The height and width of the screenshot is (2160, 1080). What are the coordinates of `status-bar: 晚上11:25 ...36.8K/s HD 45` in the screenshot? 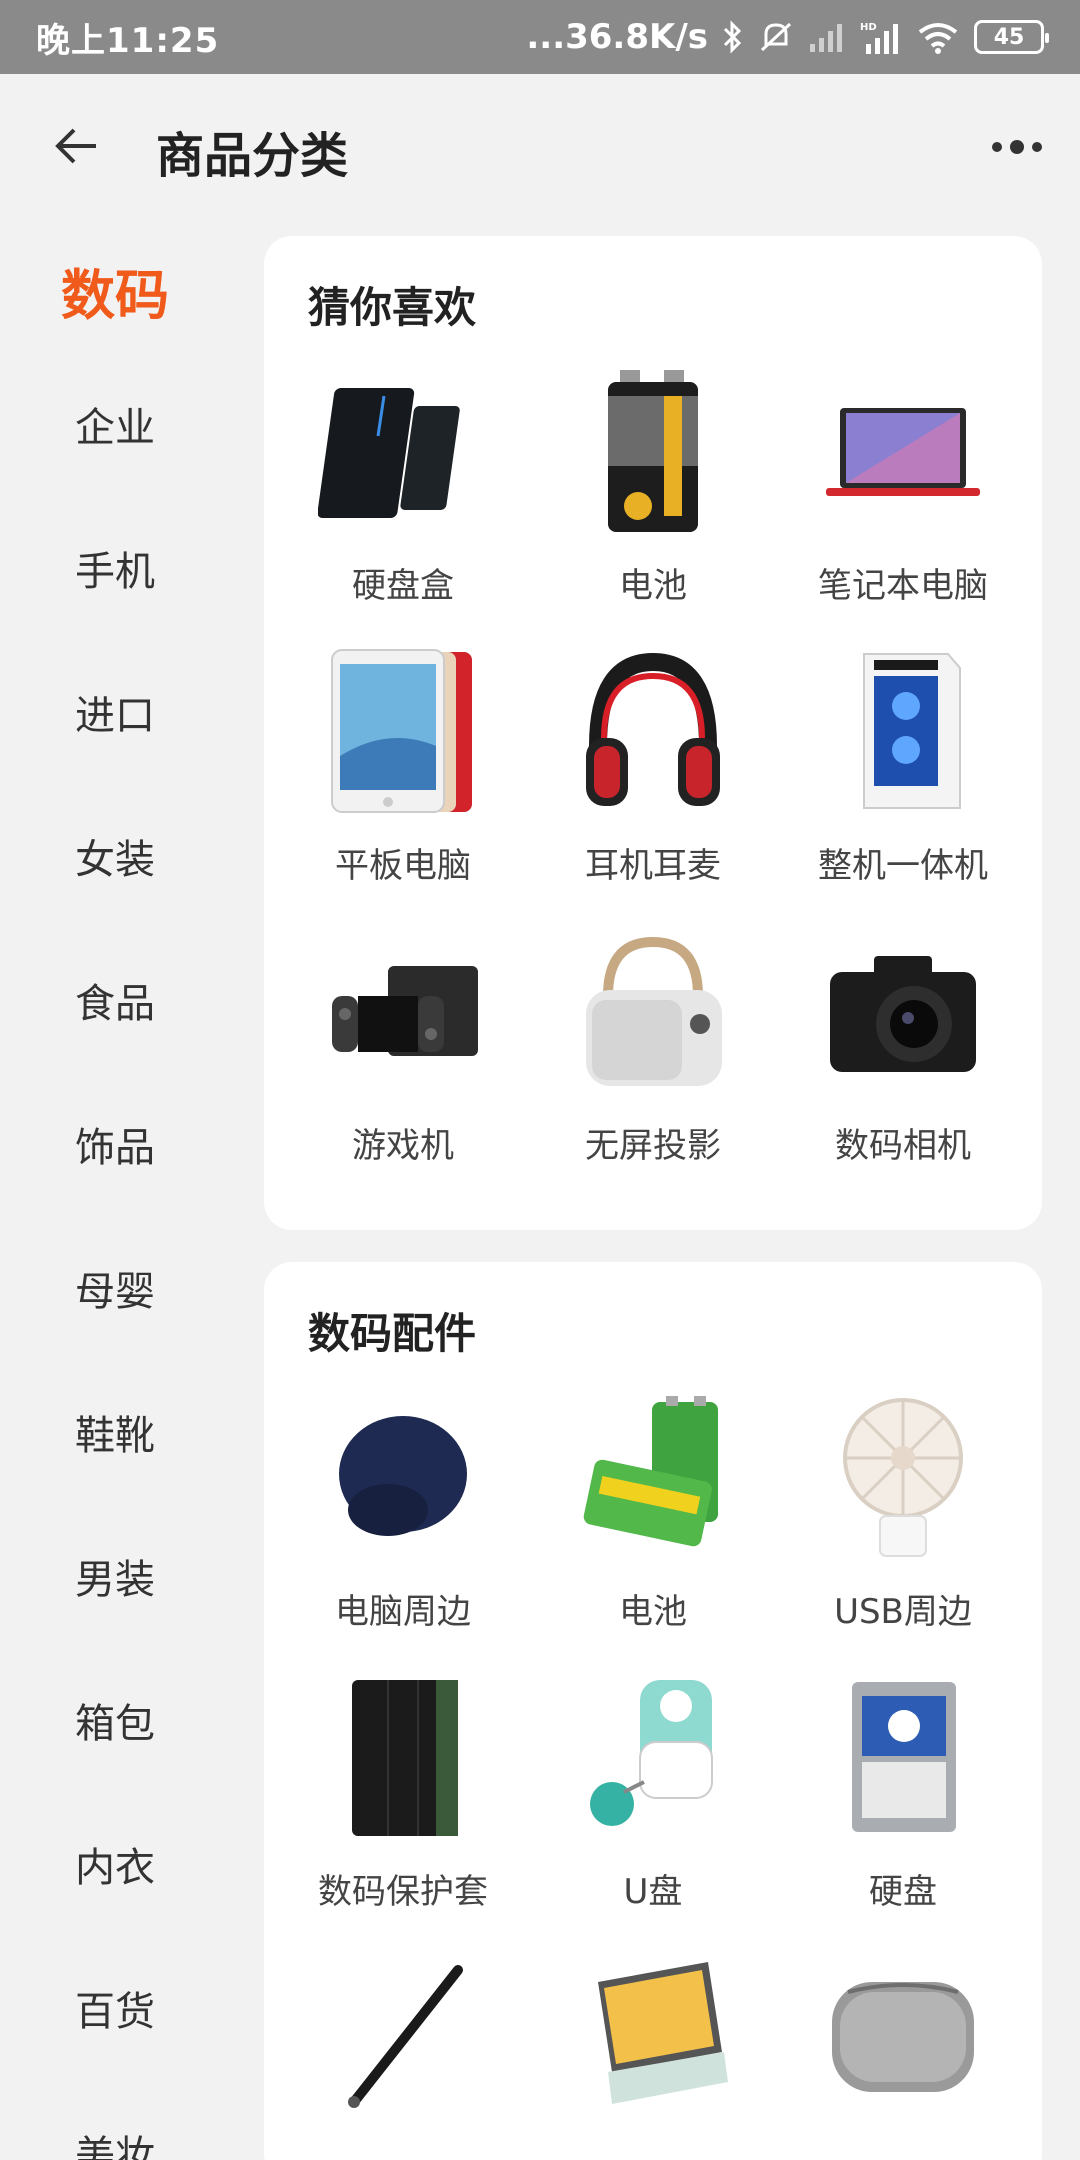 It's located at (540, 37).